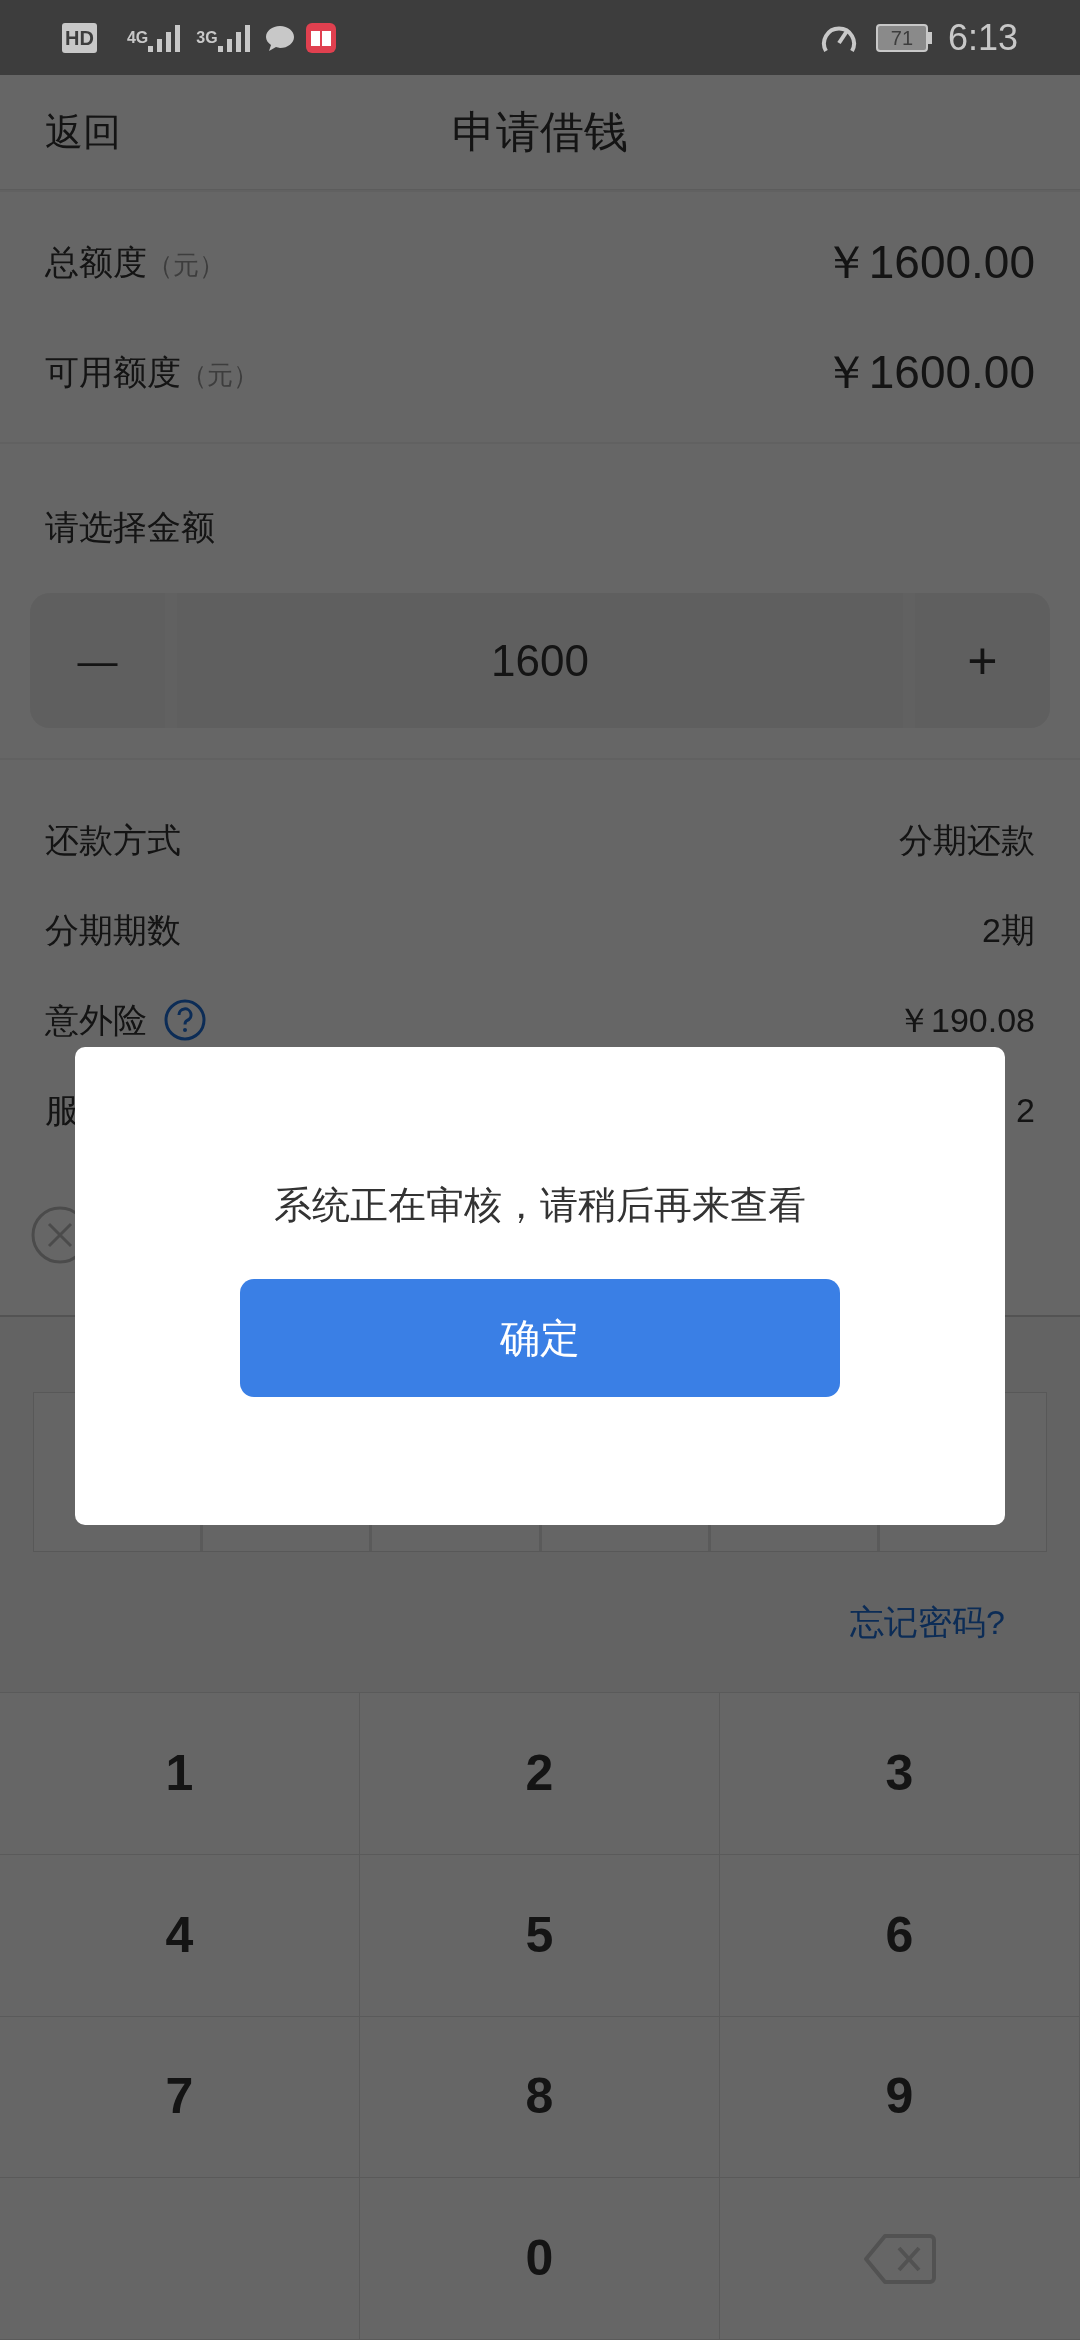 The width and height of the screenshot is (1080, 2340). I want to click on back-button: 返回, so click(83, 132).